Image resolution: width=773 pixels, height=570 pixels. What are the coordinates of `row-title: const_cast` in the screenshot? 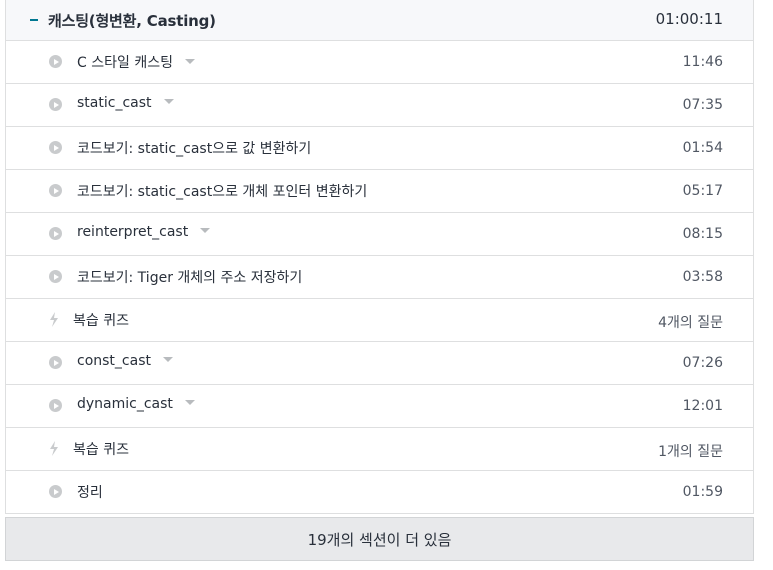 It's located at (114, 361).